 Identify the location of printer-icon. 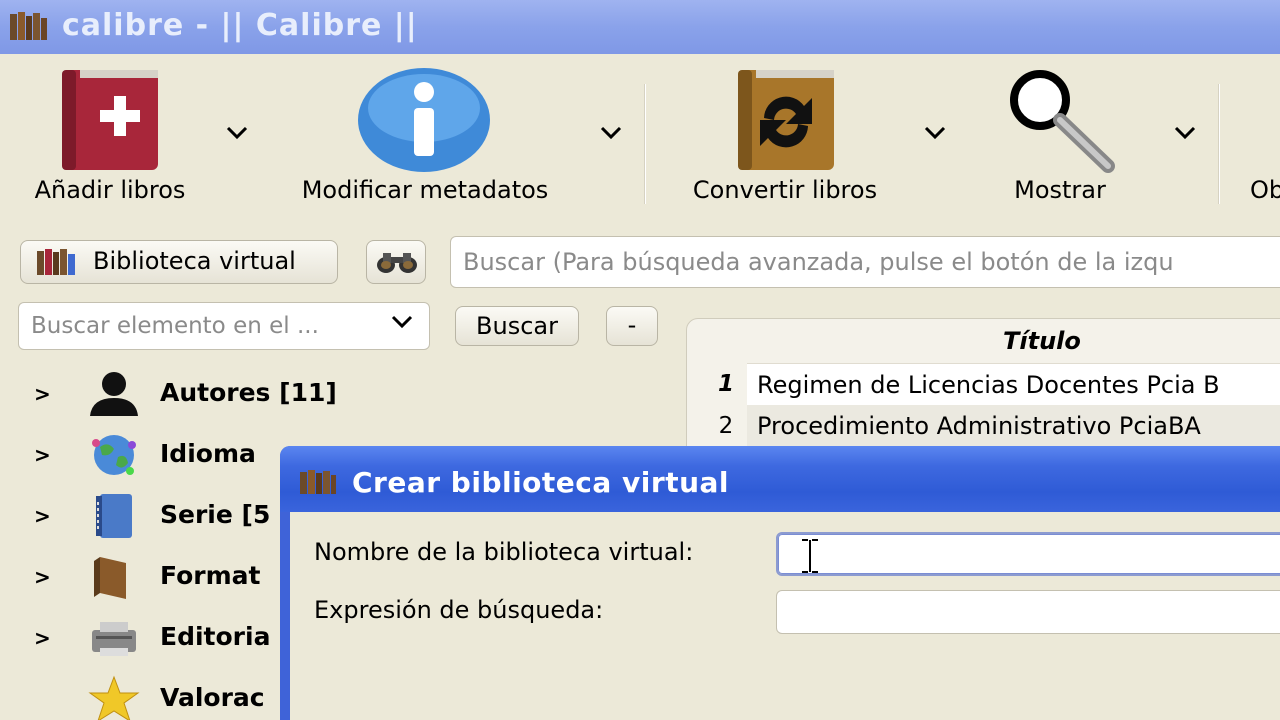
(114, 639).